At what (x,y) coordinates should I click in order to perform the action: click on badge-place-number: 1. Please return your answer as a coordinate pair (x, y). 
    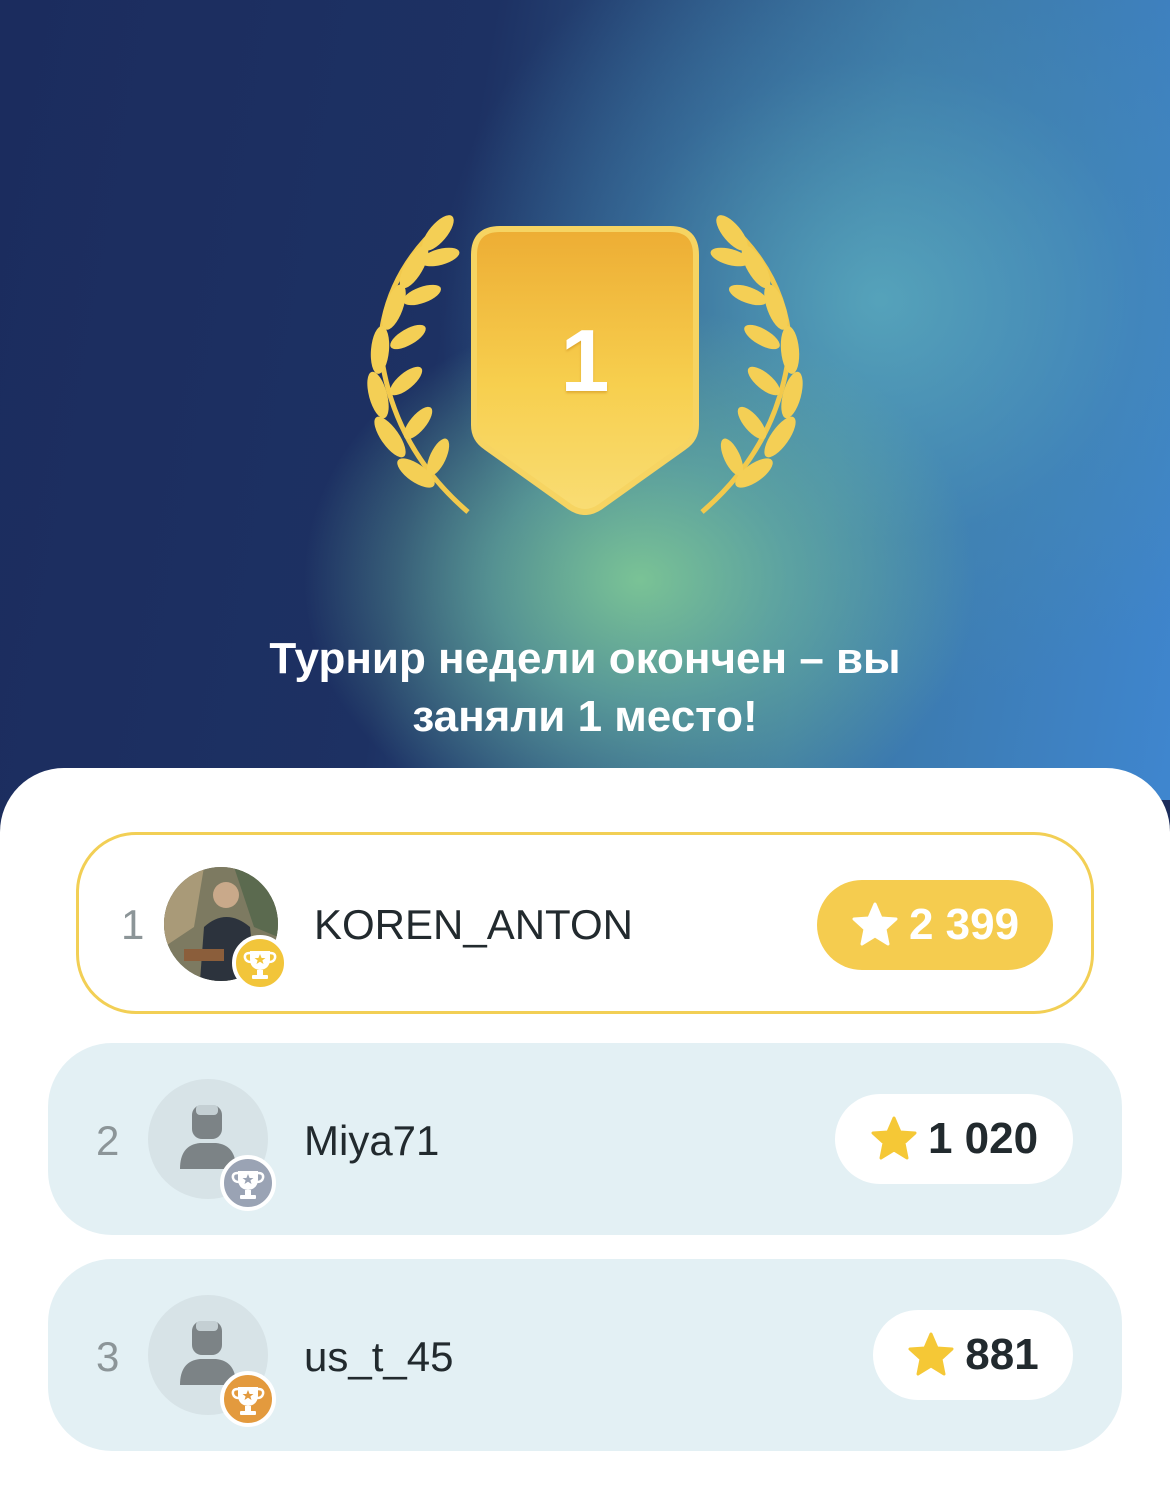
    Looking at the image, I should click on (585, 360).